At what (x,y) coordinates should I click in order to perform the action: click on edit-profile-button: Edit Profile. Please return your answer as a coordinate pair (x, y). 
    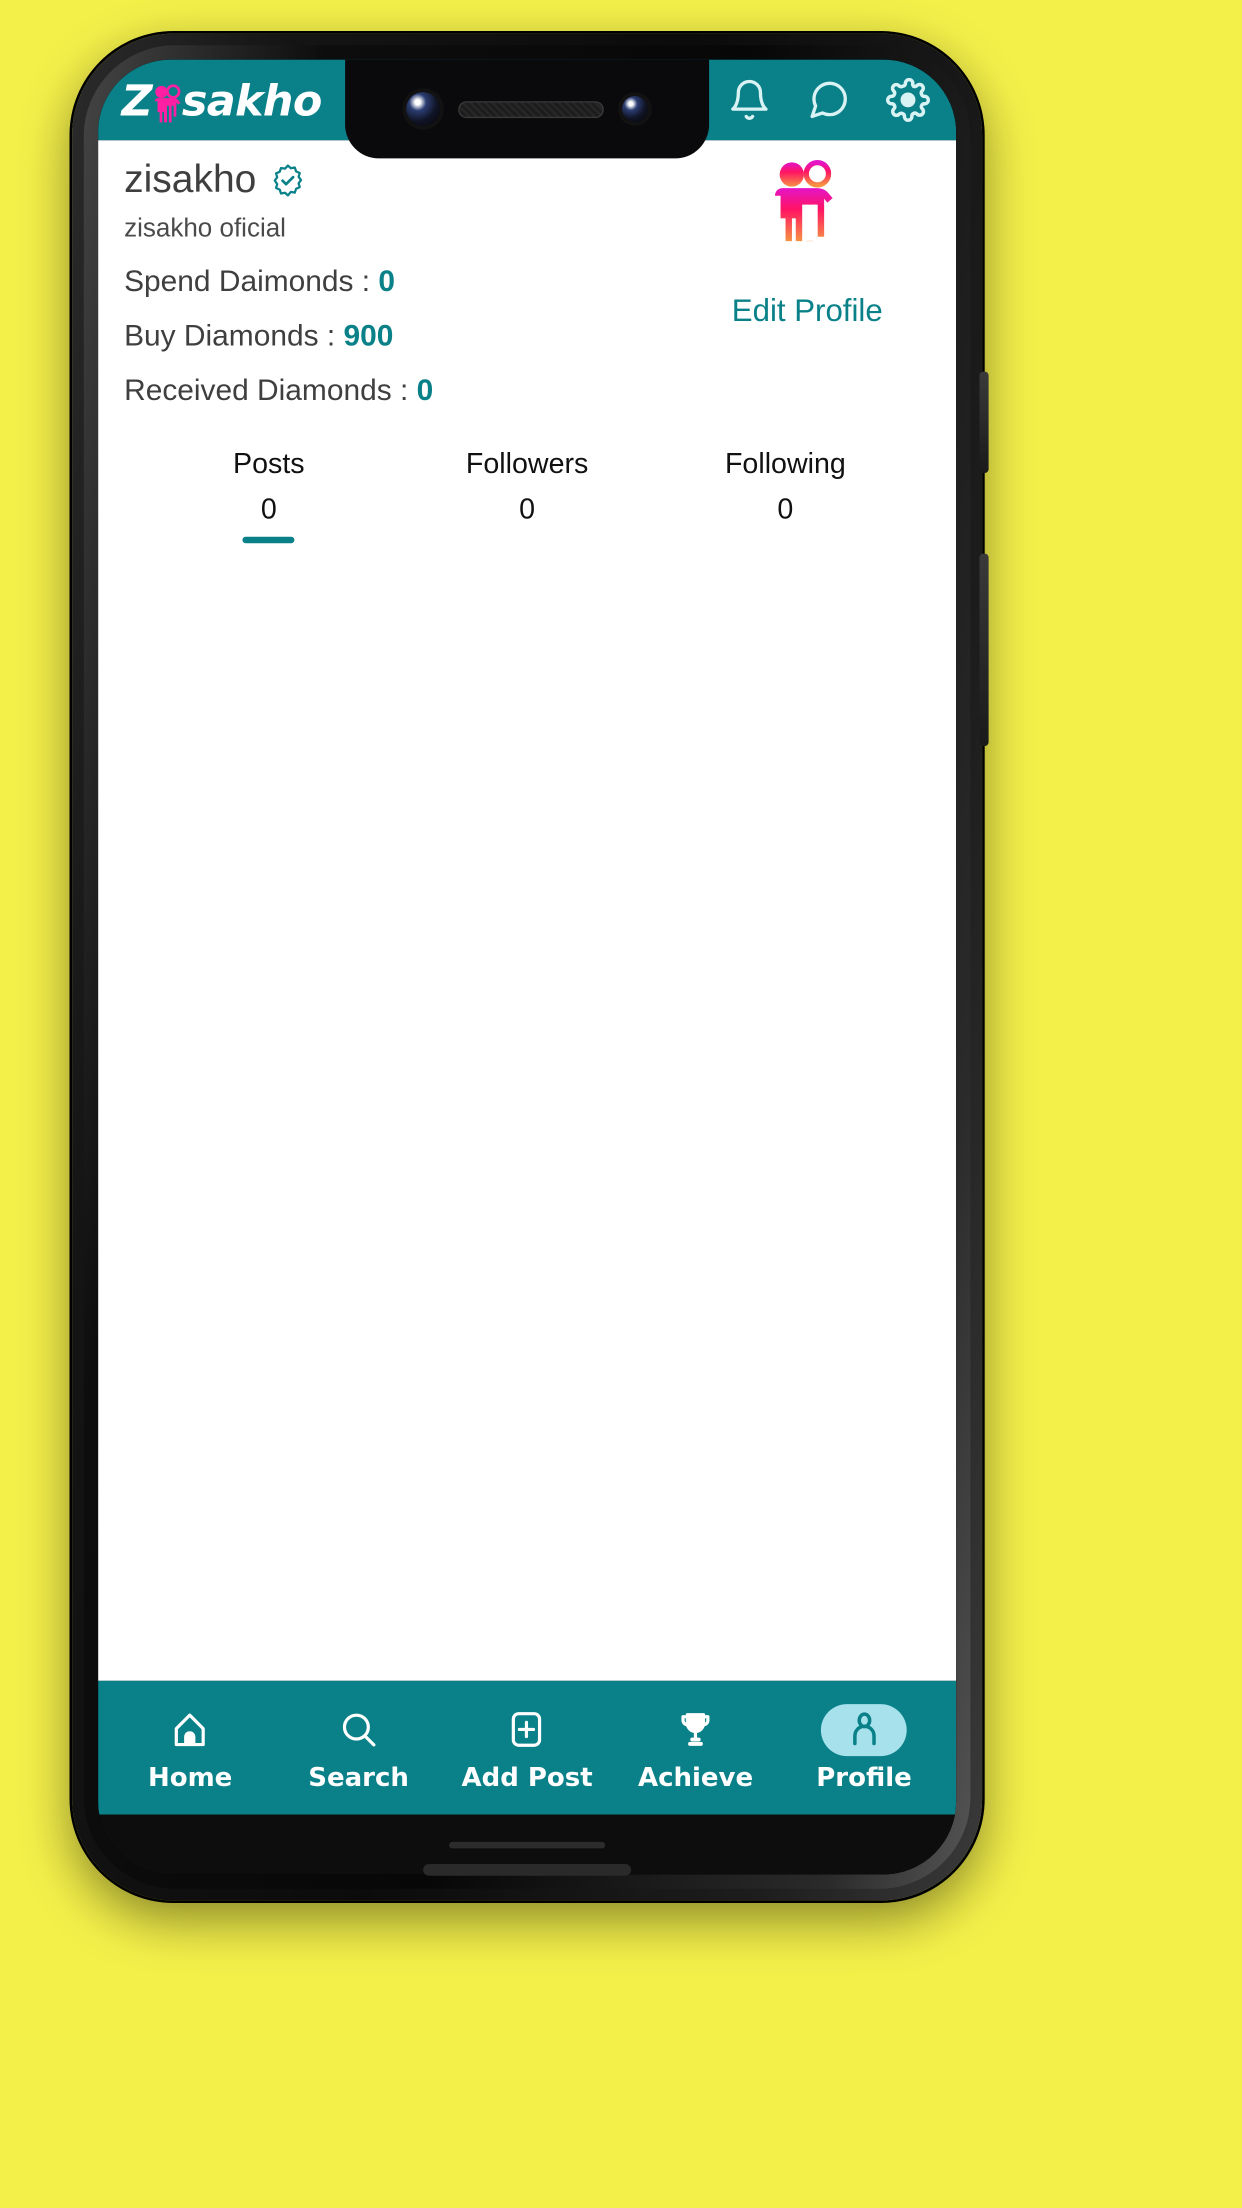
    Looking at the image, I should click on (807, 312).